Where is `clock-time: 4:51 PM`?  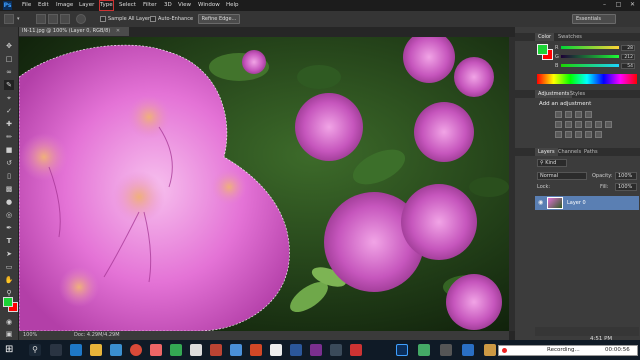
clock-time: 4:51 PM is located at coordinates (601, 339).